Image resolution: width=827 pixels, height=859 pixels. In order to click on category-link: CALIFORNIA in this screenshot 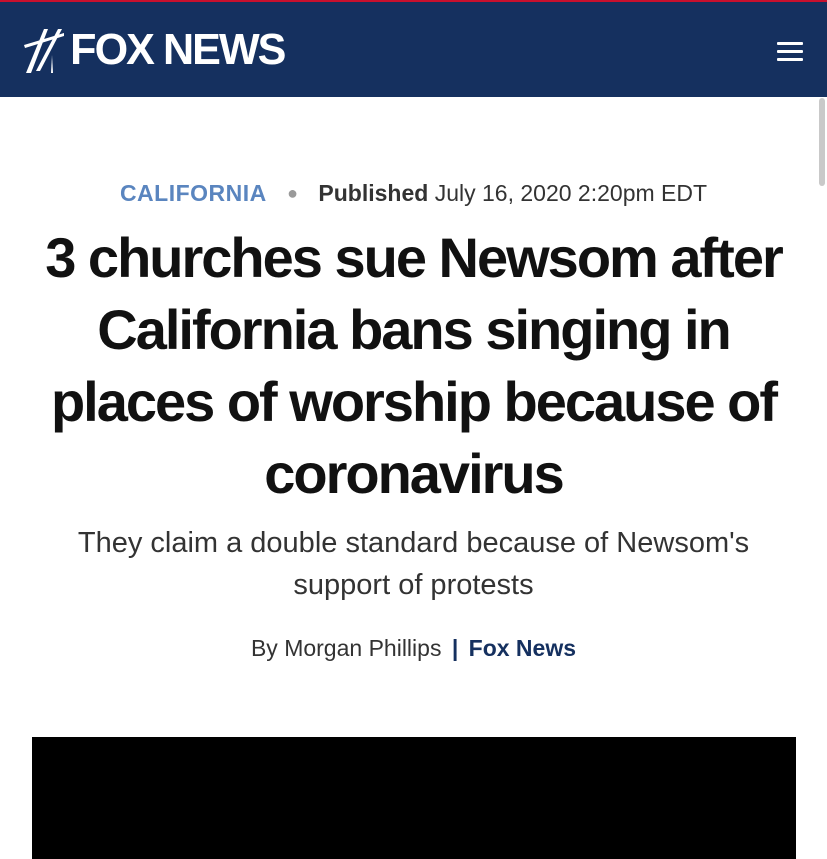, I will do `click(193, 193)`.